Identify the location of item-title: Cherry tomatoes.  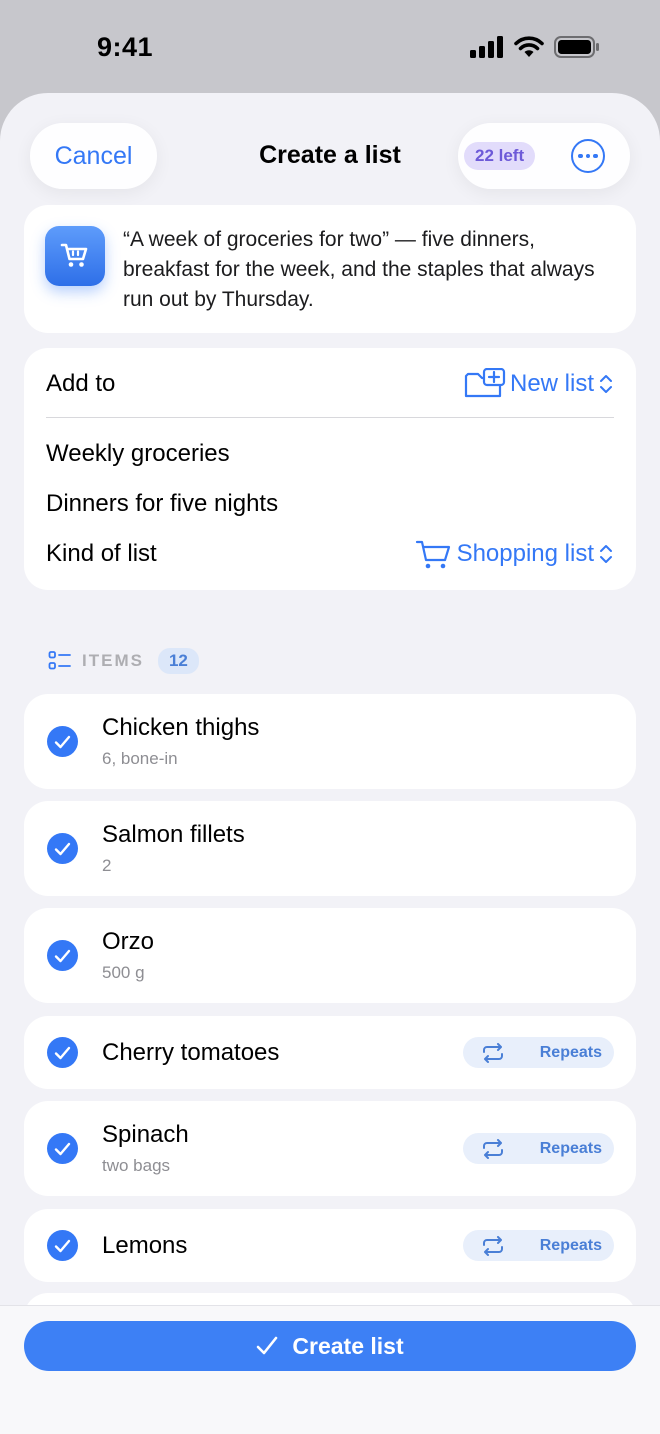
(191, 1052).